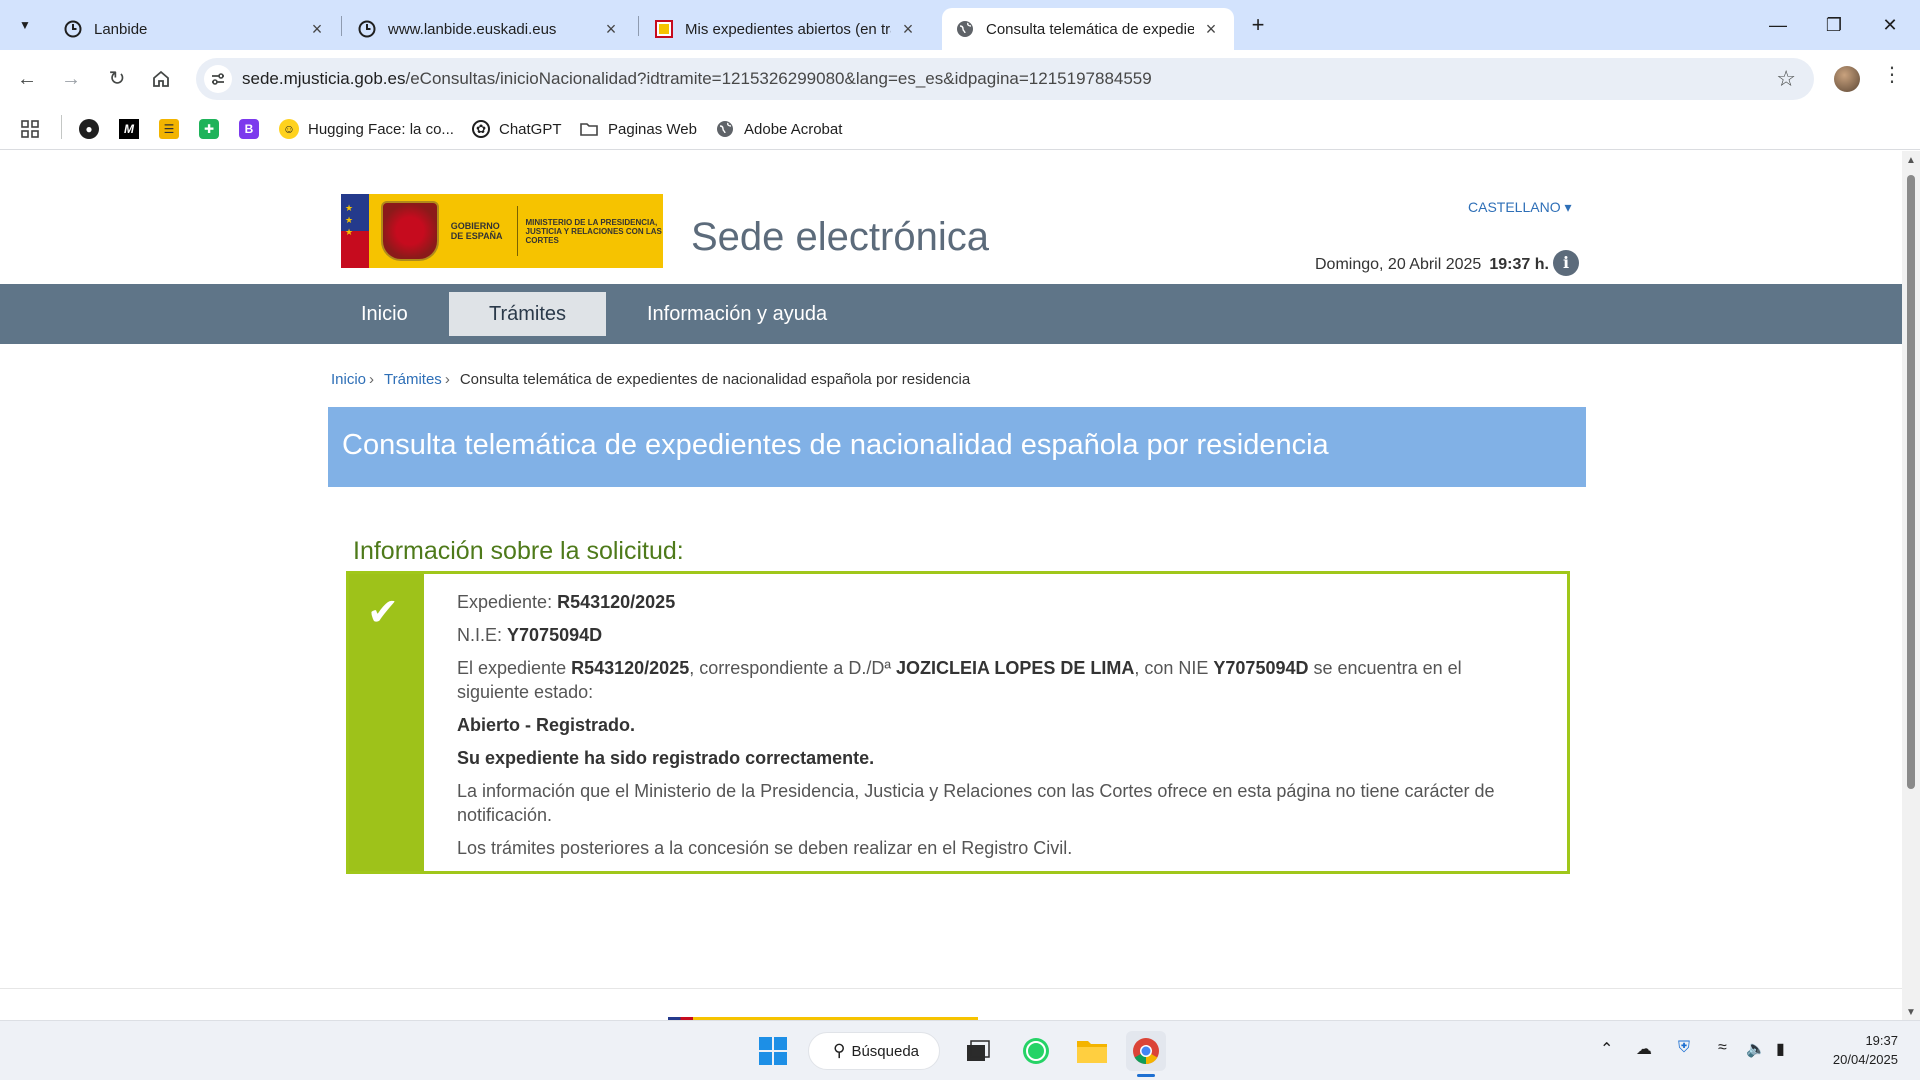 The width and height of the screenshot is (1920, 1080). I want to click on nav-informacion-ayuda: Información y ayuda, so click(737, 314).